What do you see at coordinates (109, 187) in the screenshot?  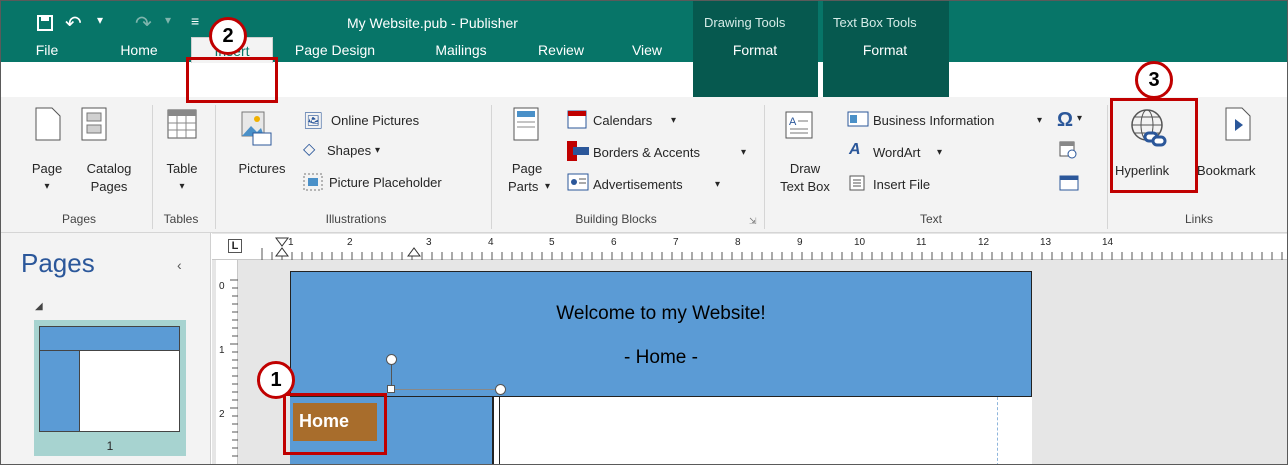 I see `catalog-pages-label-2: Pages` at bounding box center [109, 187].